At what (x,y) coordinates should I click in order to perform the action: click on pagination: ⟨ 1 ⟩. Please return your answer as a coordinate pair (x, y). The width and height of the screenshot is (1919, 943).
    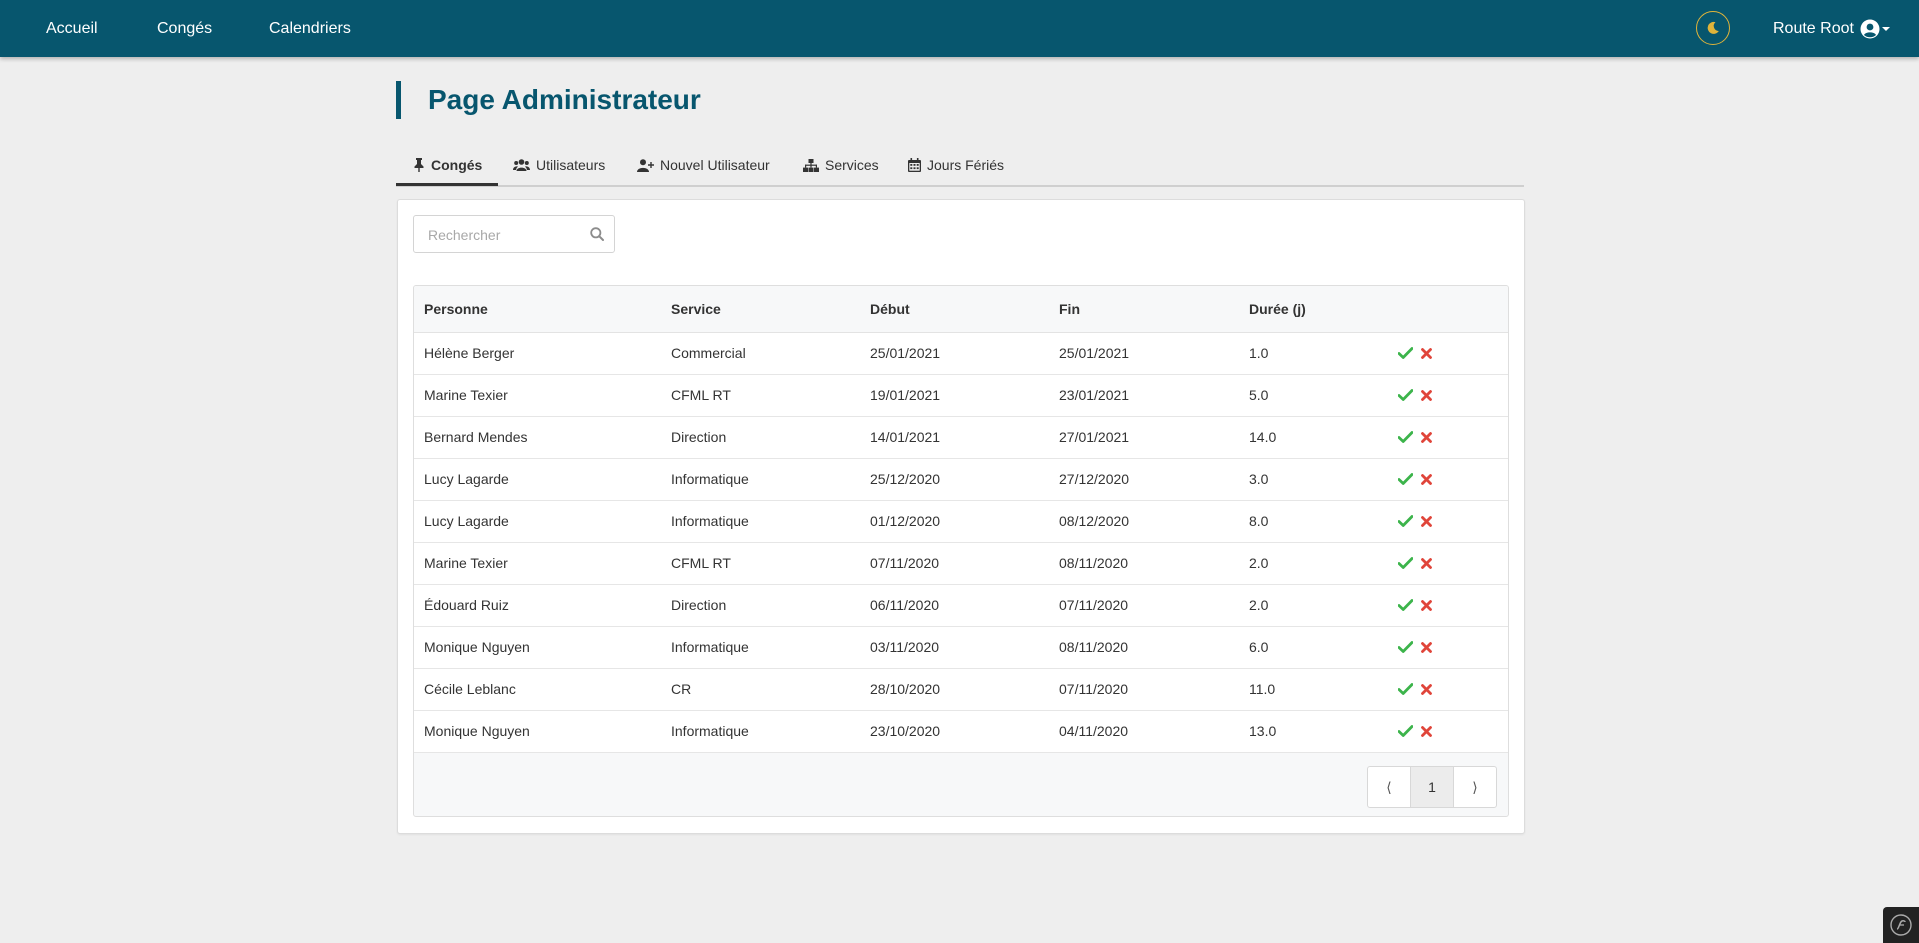
    Looking at the image, I should click on (1432, 787).